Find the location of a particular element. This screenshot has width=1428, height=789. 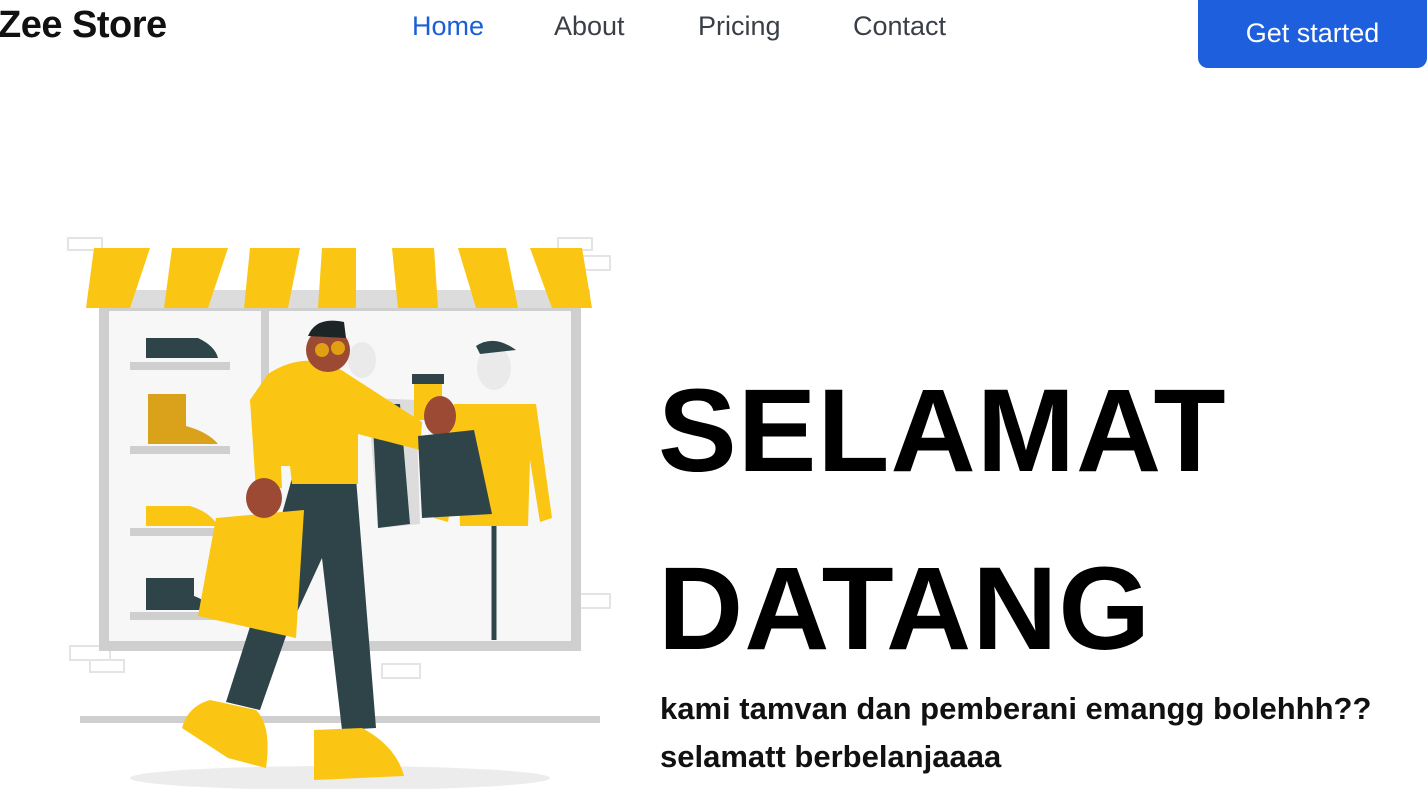

nav-home-link: Home is located at coordinates (448, 26).